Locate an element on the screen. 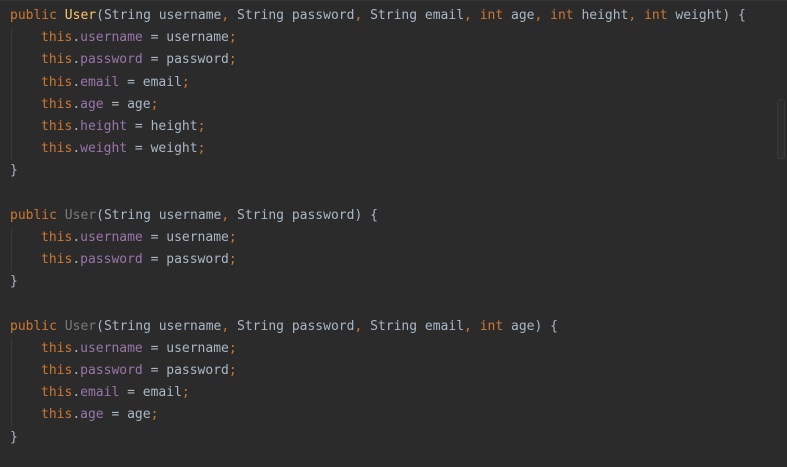 This screenshot has width=787, height=467. assignment-line: this.height = height; is located at coordinates (378, 127).